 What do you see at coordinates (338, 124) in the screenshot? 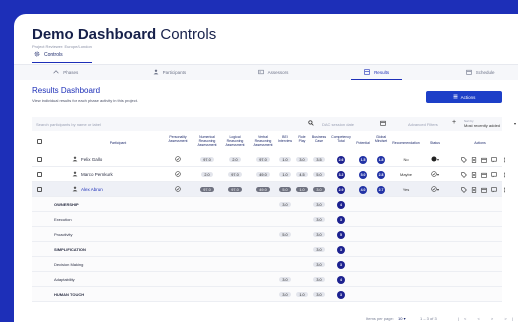
I see `session-date-input: DAC session date` at bounding box center [338, 124].